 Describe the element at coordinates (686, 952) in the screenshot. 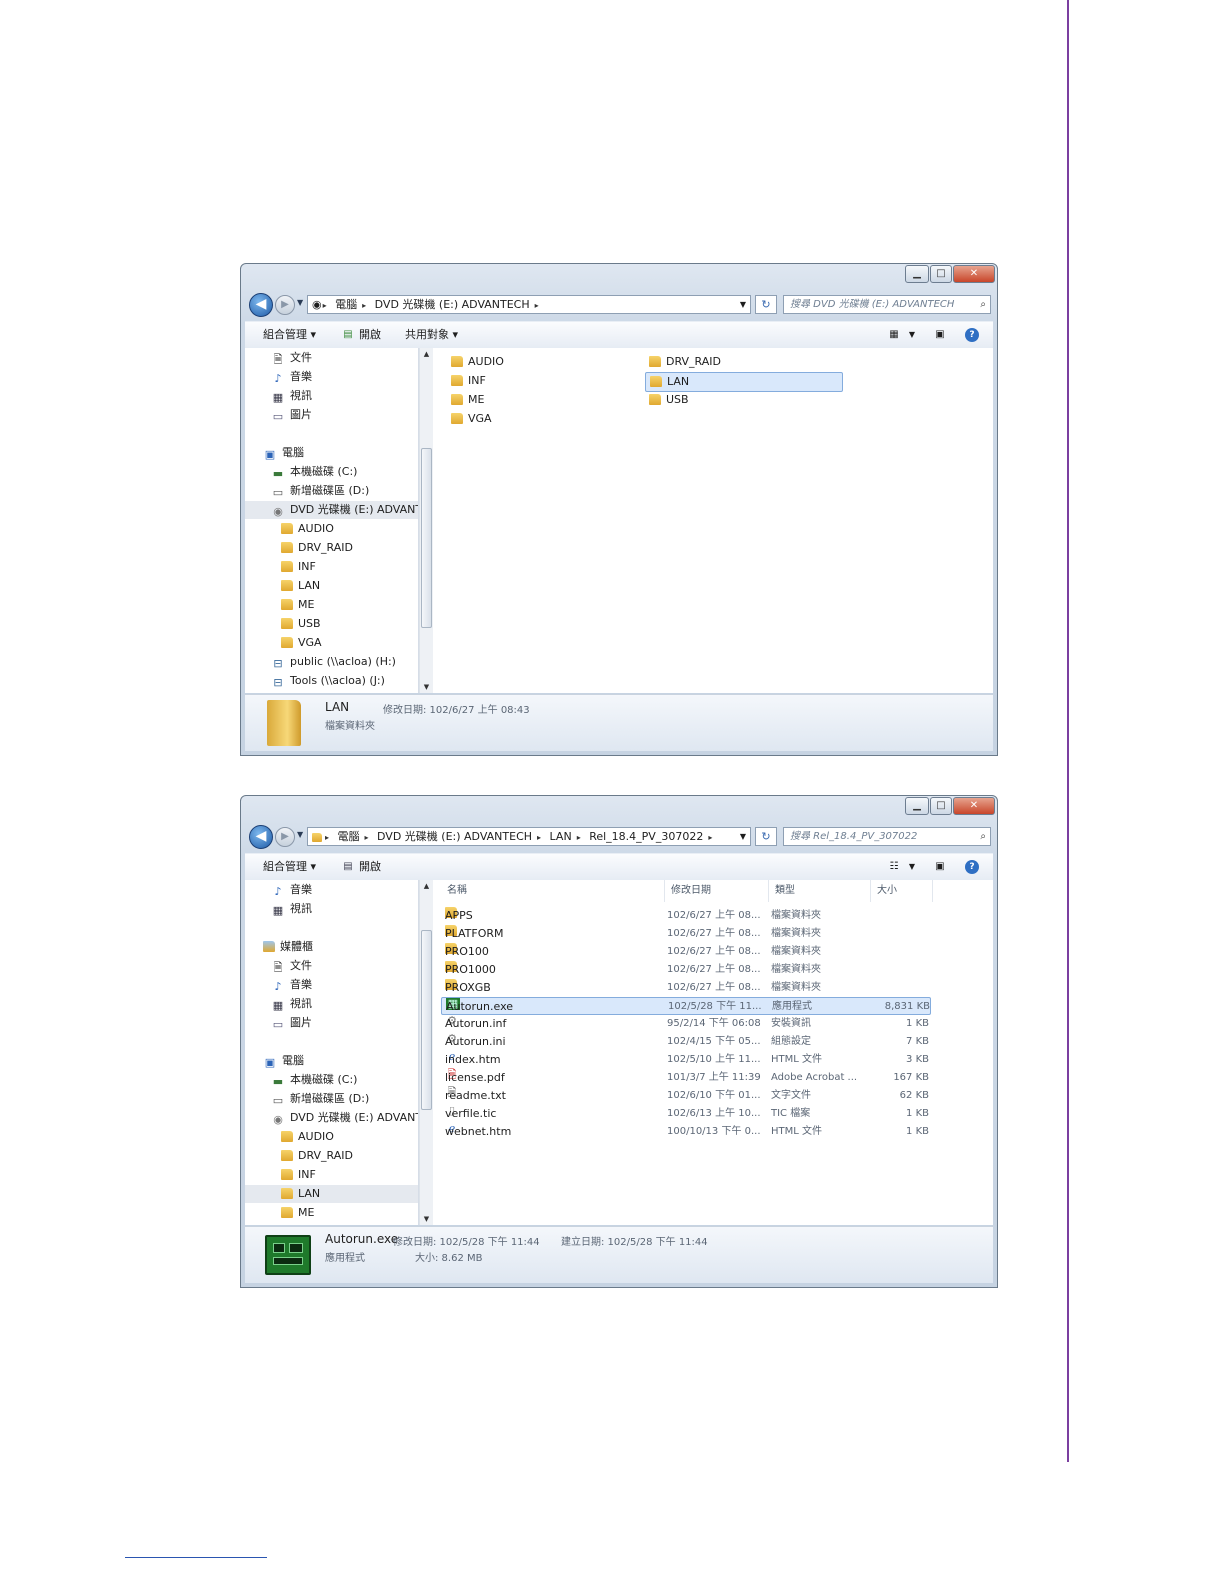

I see `table-row: PRO100 102/6/27 上午 08... 檔案資料夾` at that location.